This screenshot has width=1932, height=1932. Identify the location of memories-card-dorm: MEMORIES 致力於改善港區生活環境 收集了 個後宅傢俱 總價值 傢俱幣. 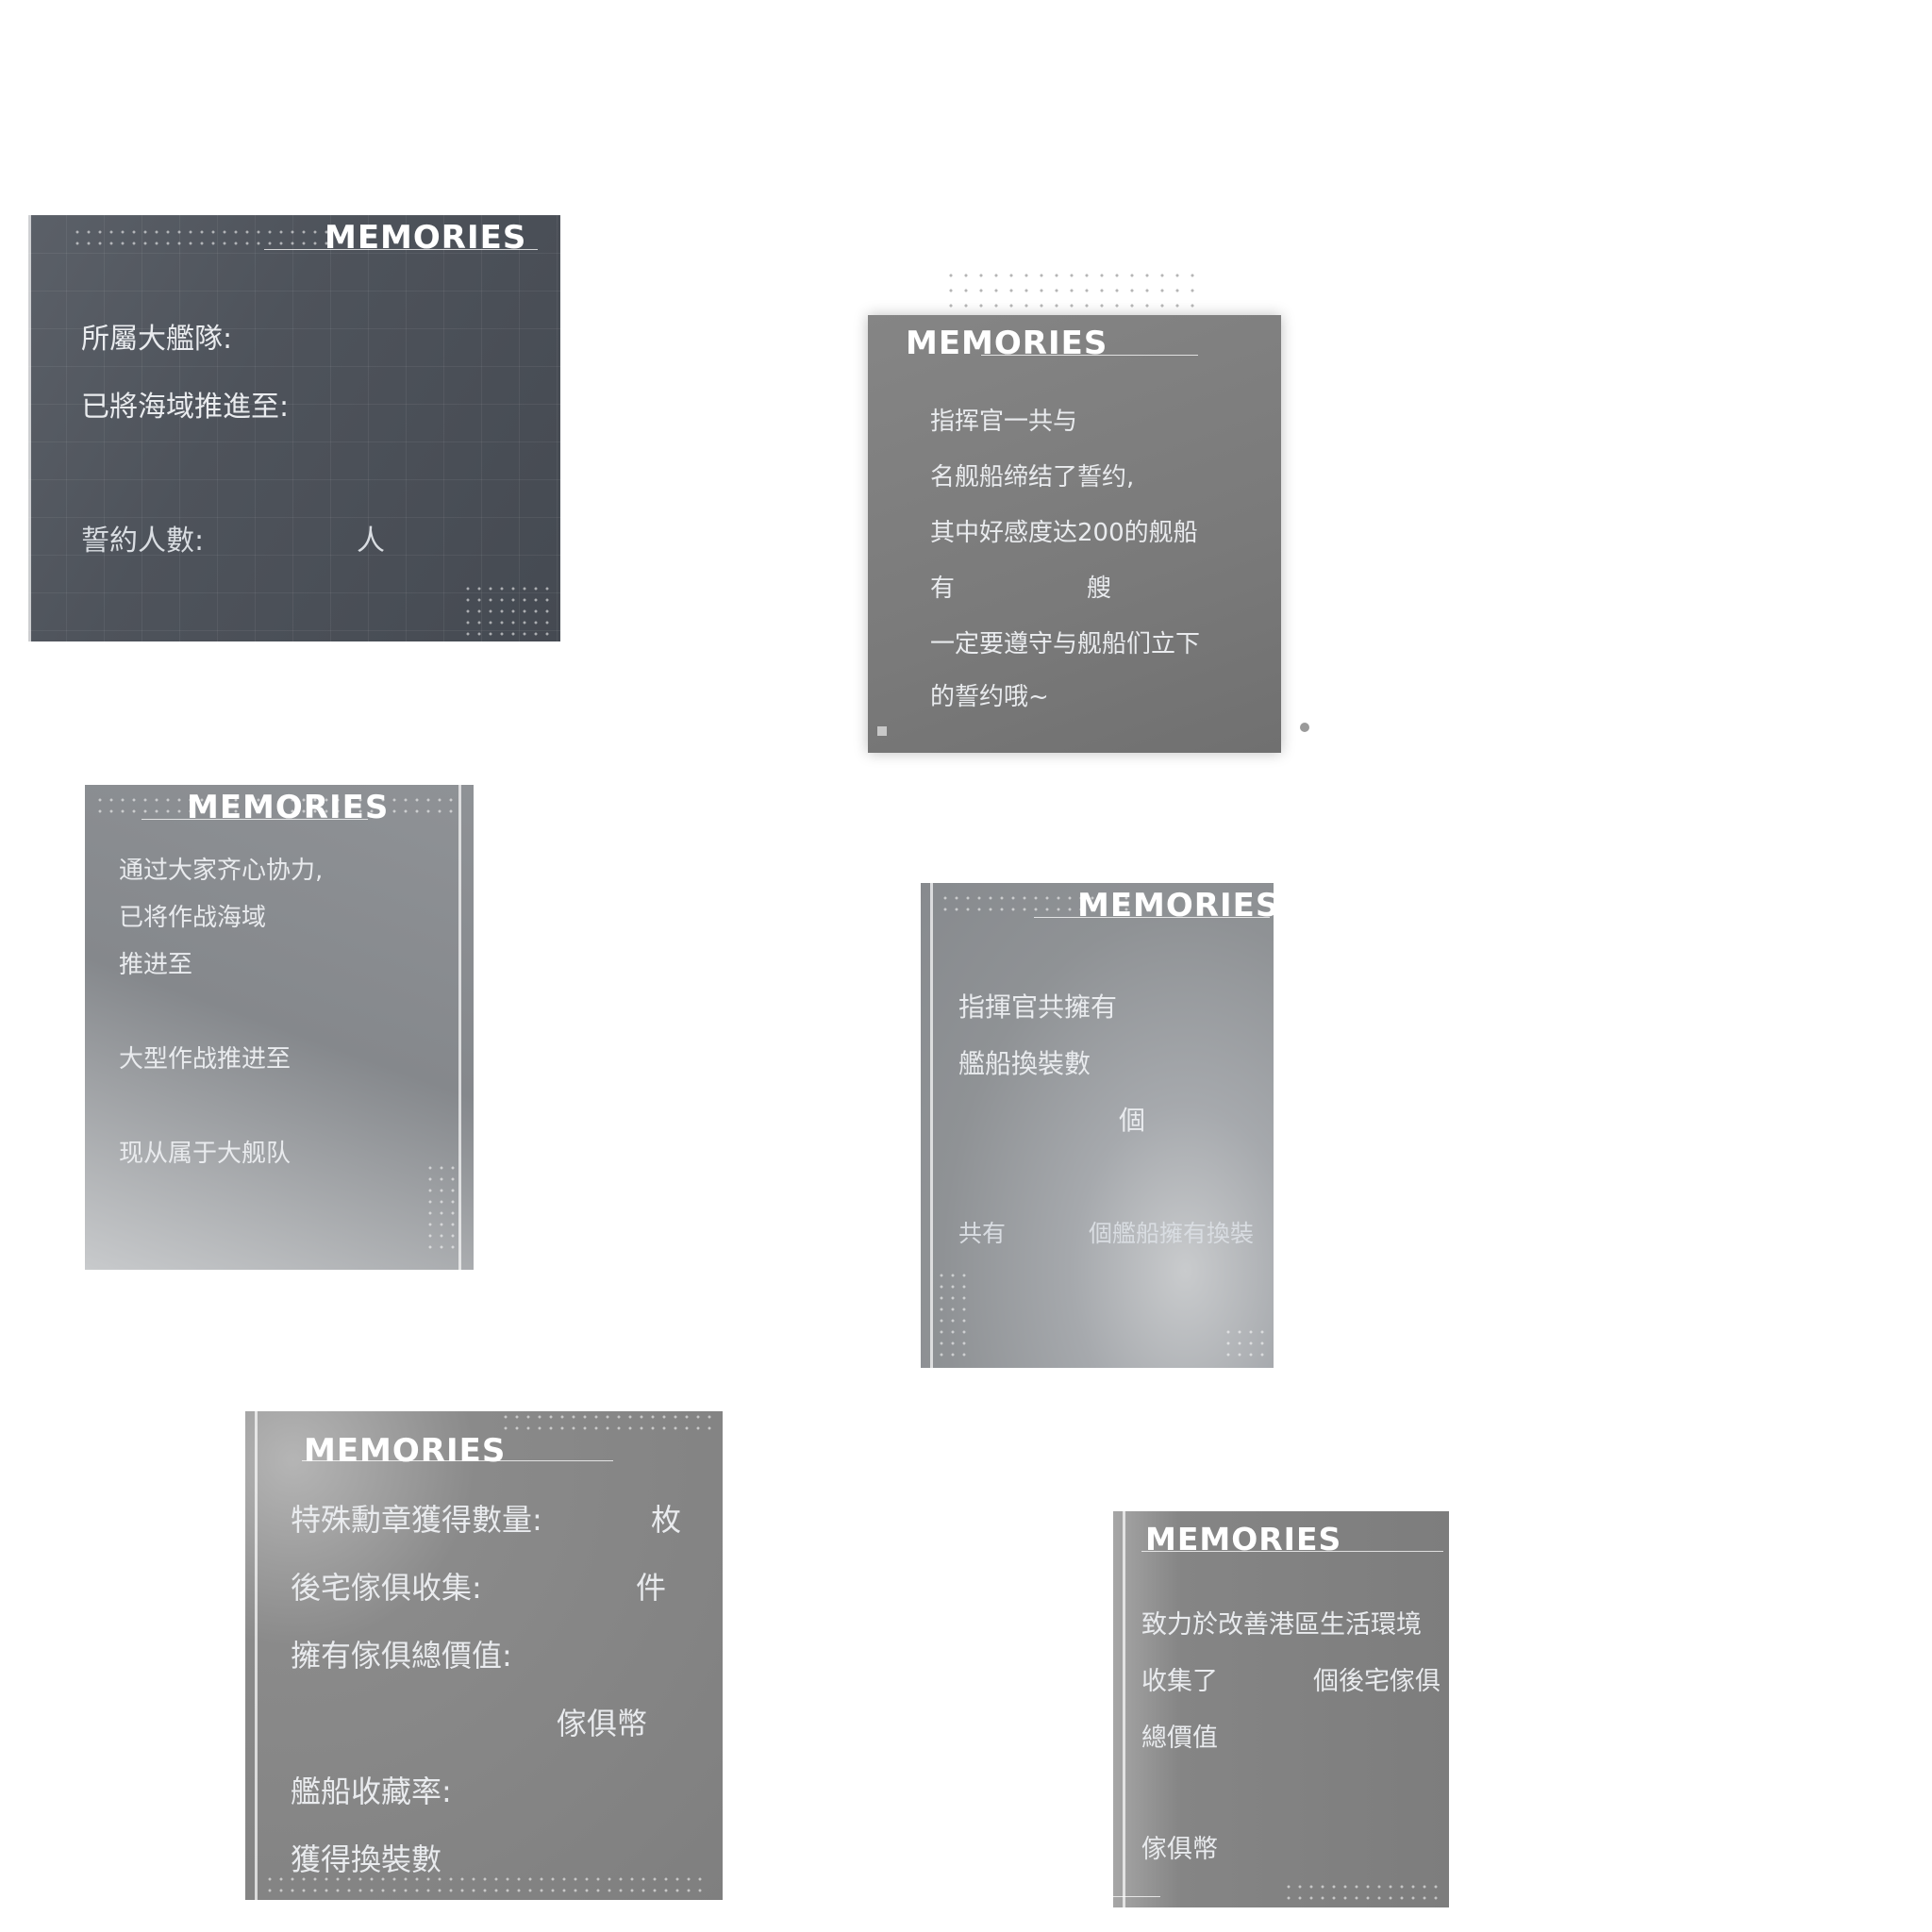
(1281, 1709).